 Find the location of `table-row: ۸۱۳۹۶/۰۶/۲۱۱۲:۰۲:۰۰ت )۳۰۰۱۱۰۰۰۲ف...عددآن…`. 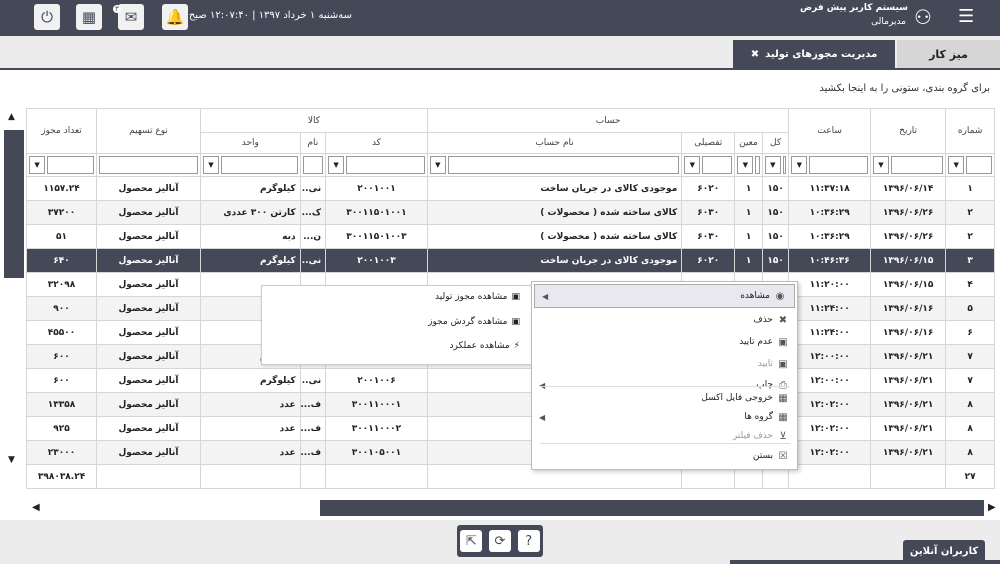

table-row: ۸۱۳۹۶/۰۶/۲۱۱۲:۰۲:۰۰ت )۳۰۰۱۱۰۰۰۲ف...عددآن… is located at coordinates (510, 428).